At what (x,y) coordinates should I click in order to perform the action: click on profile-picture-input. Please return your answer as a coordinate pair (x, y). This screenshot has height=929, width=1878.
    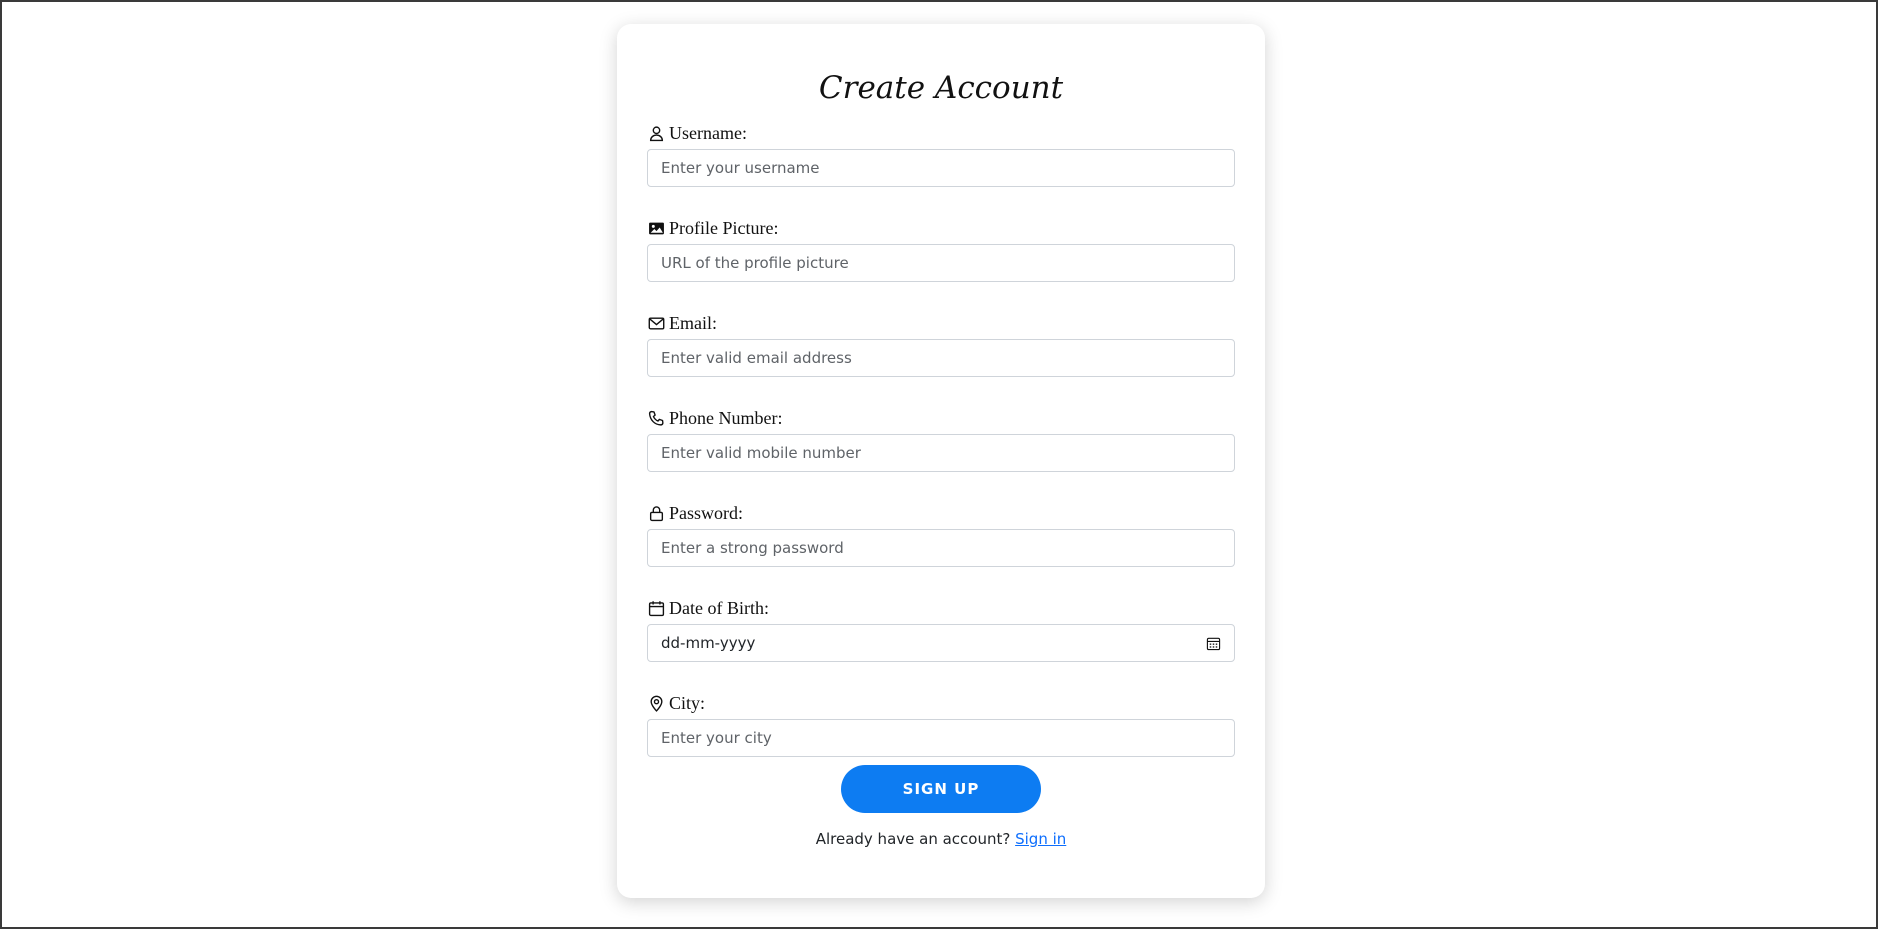
    Looking at the image, I should click on (941, 263).